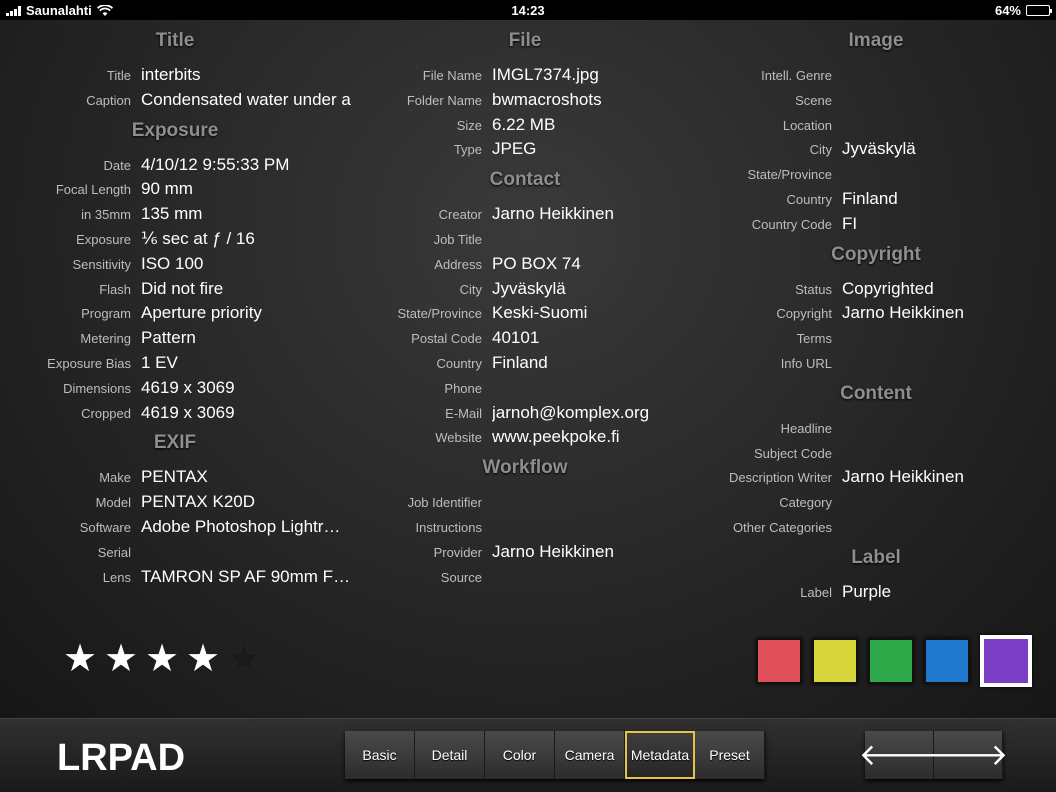 The image size is (1056, 792). What do you see at coordinates (947, 661) in the screenshot?
I see `color-label-blue` at bounding box center [947, 661].